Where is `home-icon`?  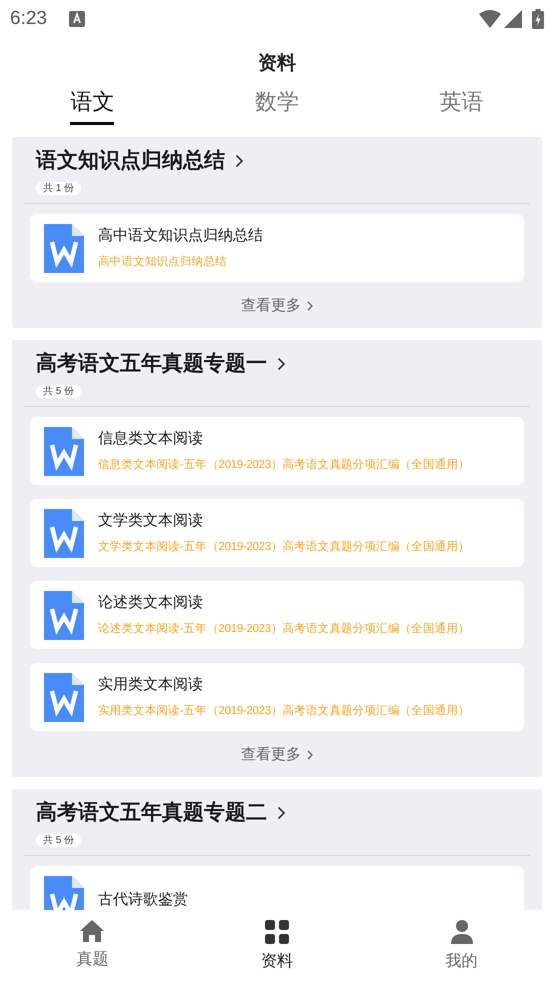
home-icon is located at coordinates (92, 931).